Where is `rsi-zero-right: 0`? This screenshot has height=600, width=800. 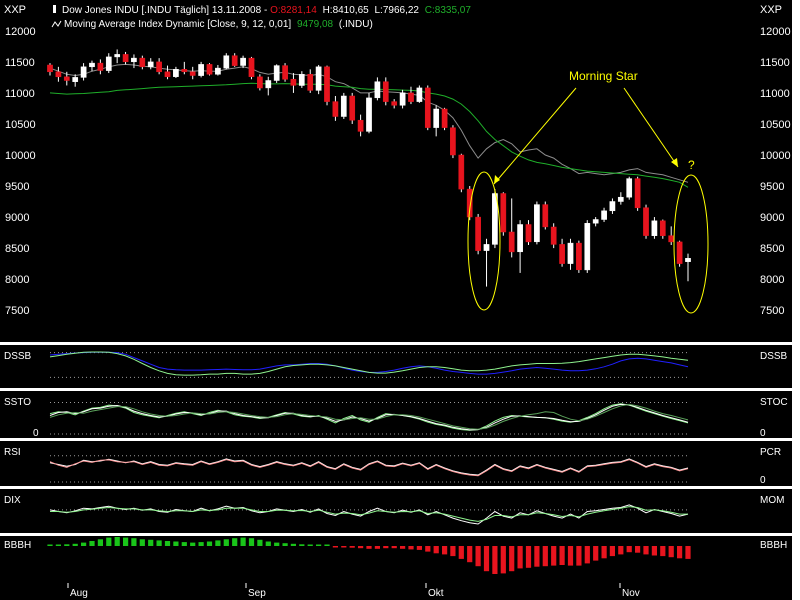
rsi-zero-right: 0 is located at coordinates (763, 480).